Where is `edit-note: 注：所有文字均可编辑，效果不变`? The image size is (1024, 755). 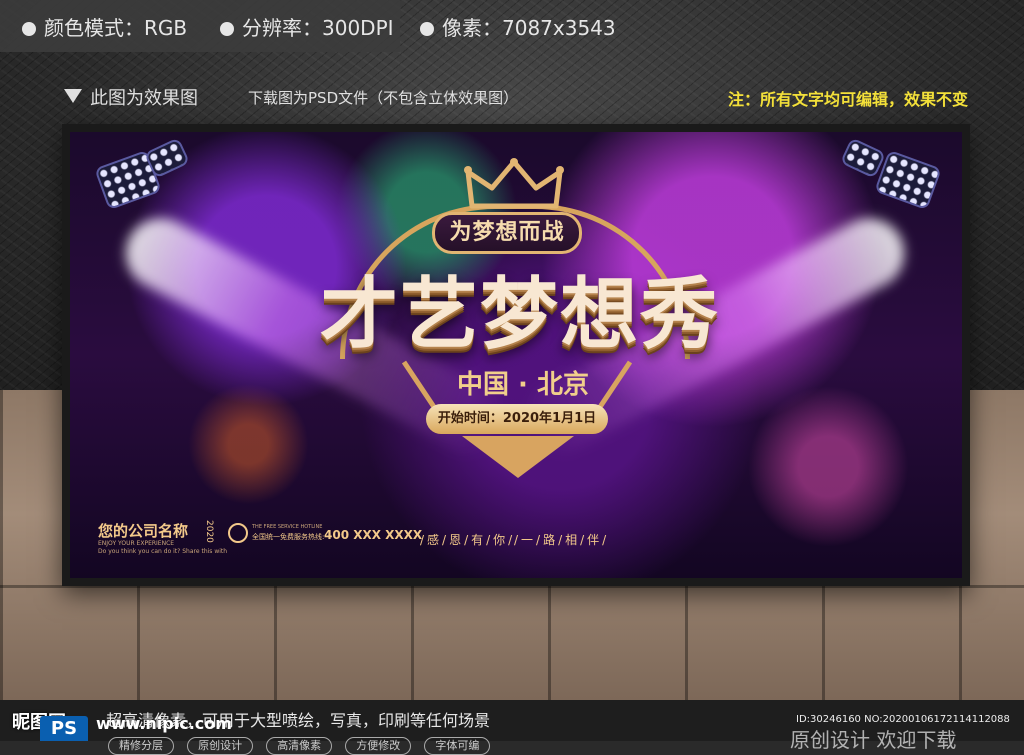
edit-note: 注：所有文字均可编辑，效果不变 is located at coordinates (847, 99).